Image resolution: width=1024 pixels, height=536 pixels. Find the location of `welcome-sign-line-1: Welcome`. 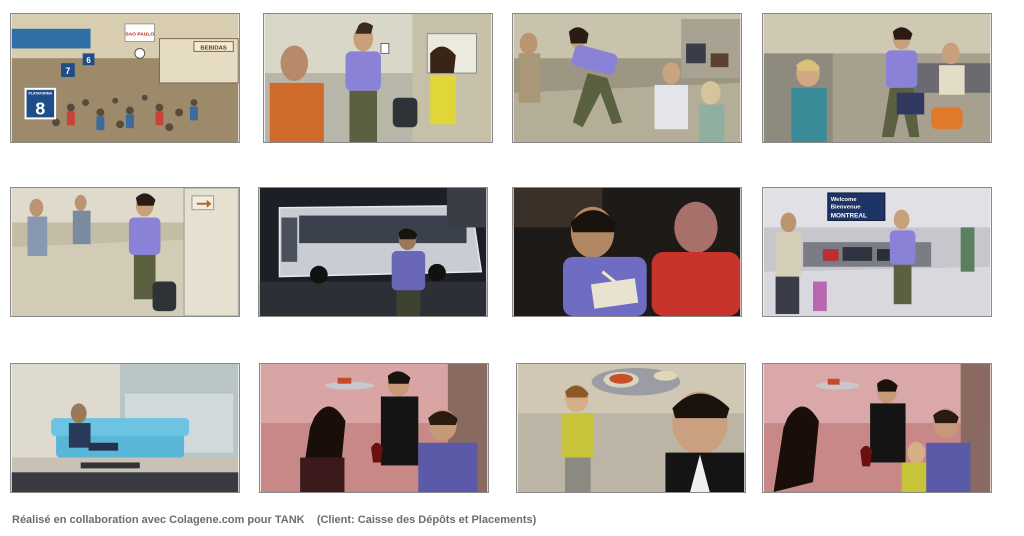

welcome-sign-line-1: Welcome is located at coordinates (844, 200).